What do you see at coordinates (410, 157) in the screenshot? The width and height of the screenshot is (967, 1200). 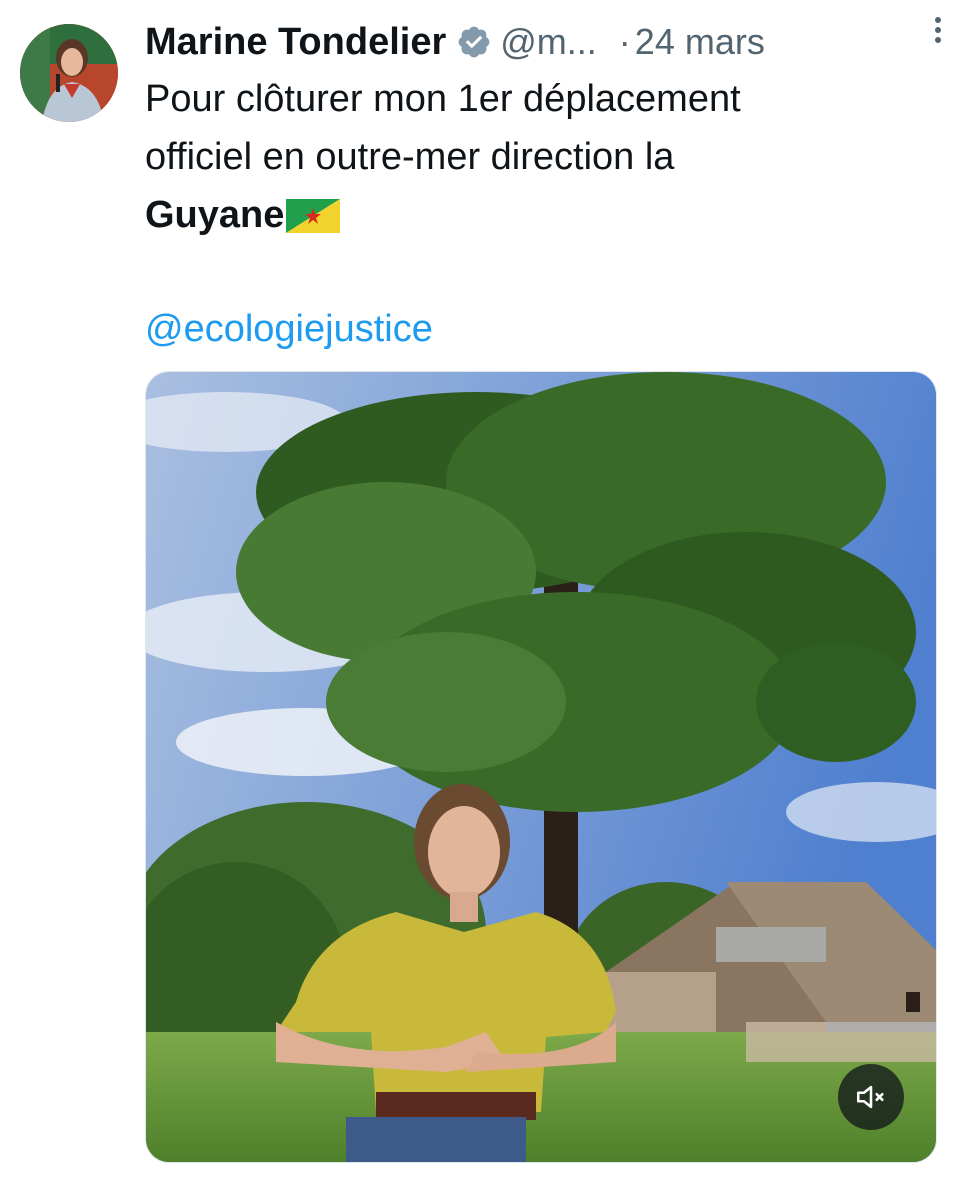 I see `tweet-text-line-2: officiel en outre-mer direction la` at bounding box center [410, 157].